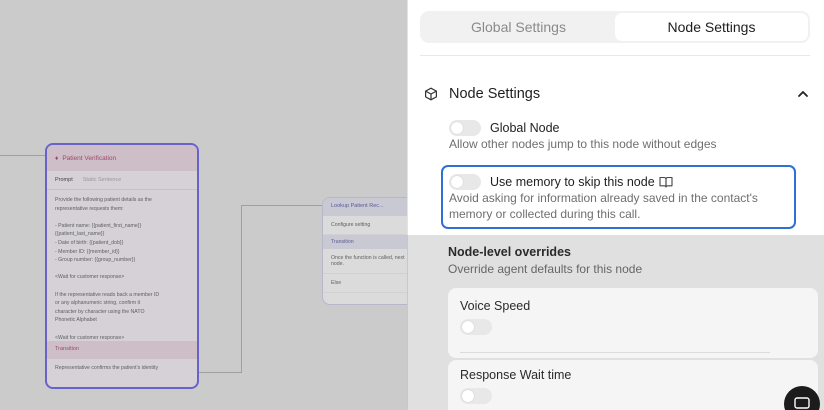 The width and height of the screenshot is (824, 410). Describe the element at coordinates (518, 27) in the screenshot. I see `tab-global-settings: Global Settings` at that location.